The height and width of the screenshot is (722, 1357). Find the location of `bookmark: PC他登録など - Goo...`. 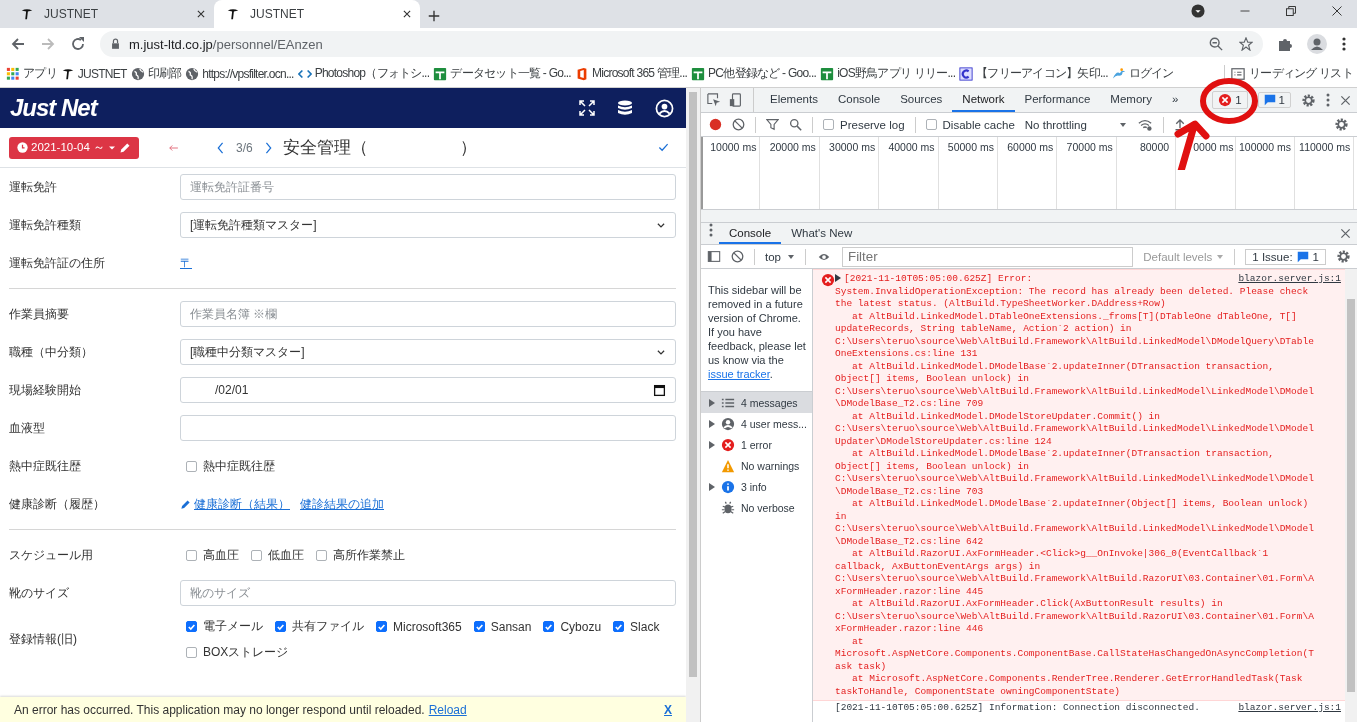

bookmark: PC他登録など - Goo... is located at coordinates (754, 73).